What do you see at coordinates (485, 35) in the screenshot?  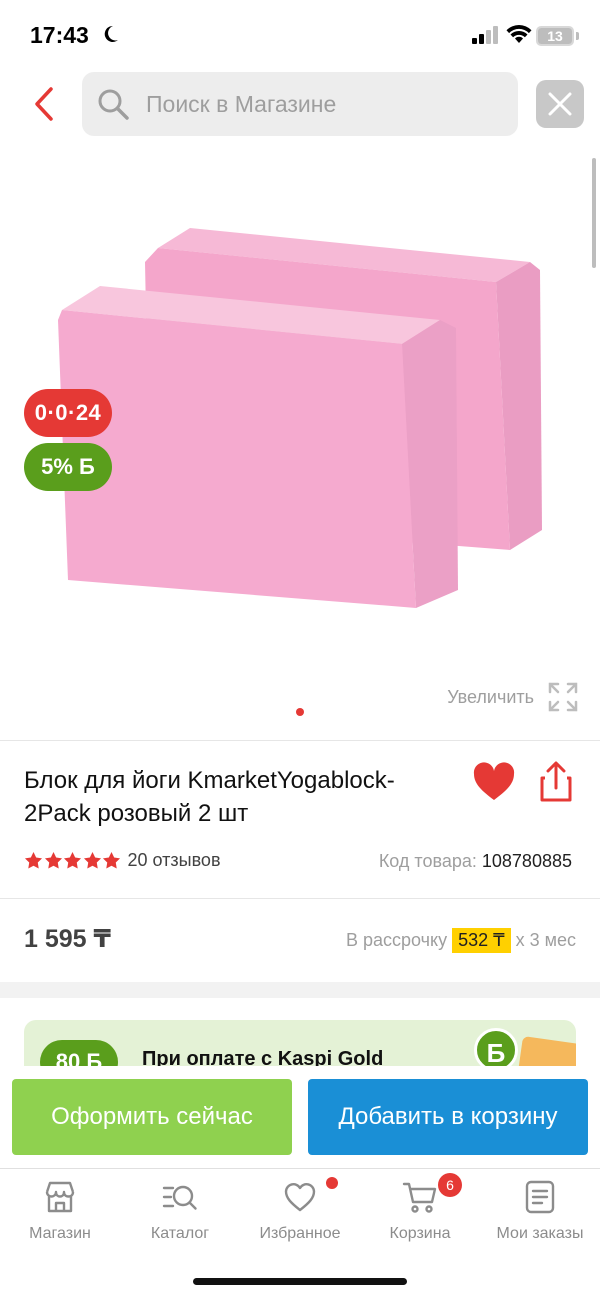 I see `cellular-signal-icon` at bounding box center [485, 35].